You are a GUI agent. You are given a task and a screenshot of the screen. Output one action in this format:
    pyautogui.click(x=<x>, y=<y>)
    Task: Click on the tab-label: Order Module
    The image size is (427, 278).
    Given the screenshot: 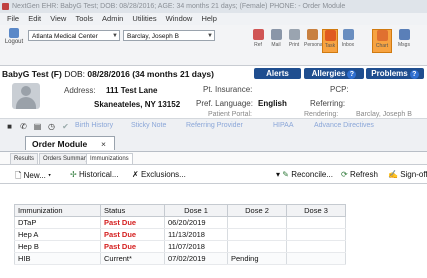 What is the action you would take?
    pyautogui.click(x=60, y=144)
    